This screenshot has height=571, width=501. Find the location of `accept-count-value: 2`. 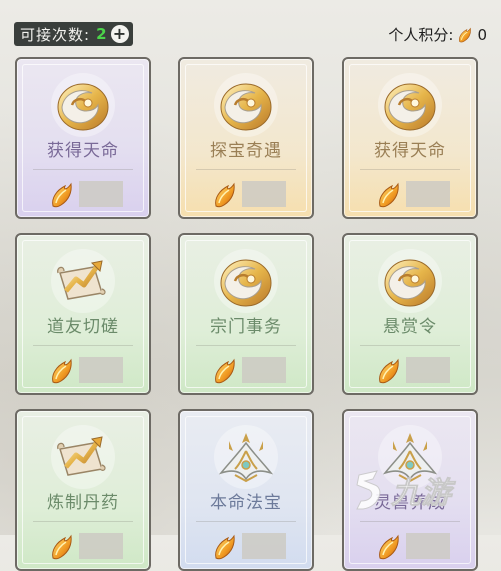

accept-count-value: 2 is located at coordinates (101, 34).